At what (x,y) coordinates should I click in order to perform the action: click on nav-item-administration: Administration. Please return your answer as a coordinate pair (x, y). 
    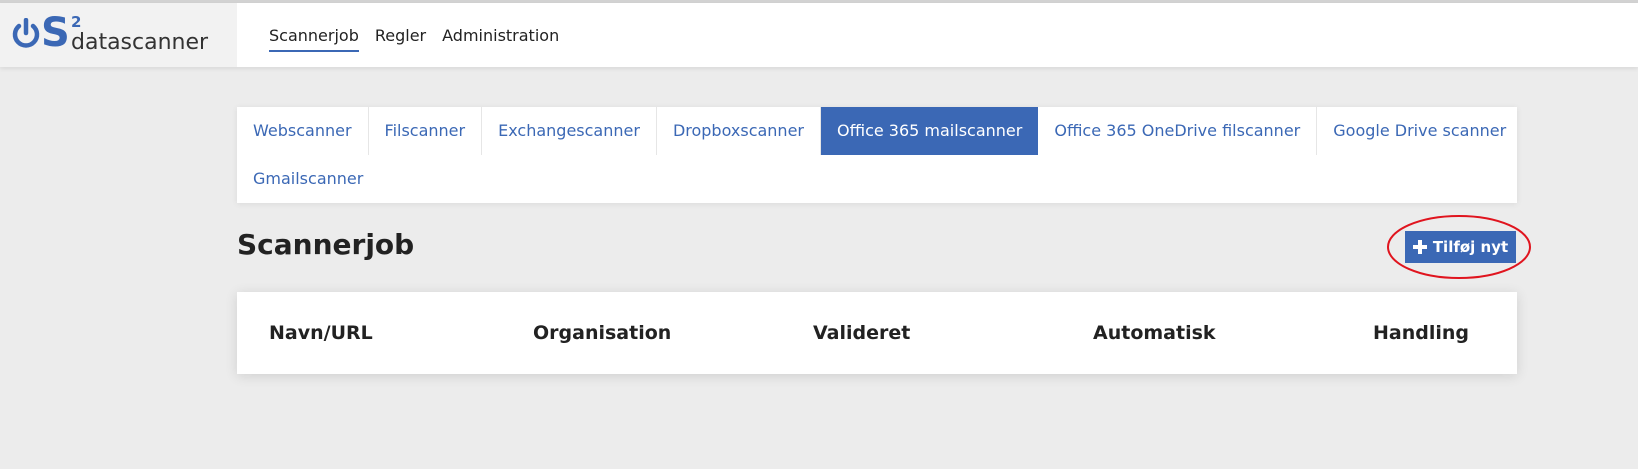
    Looking at the image, I should click on (500, 38).